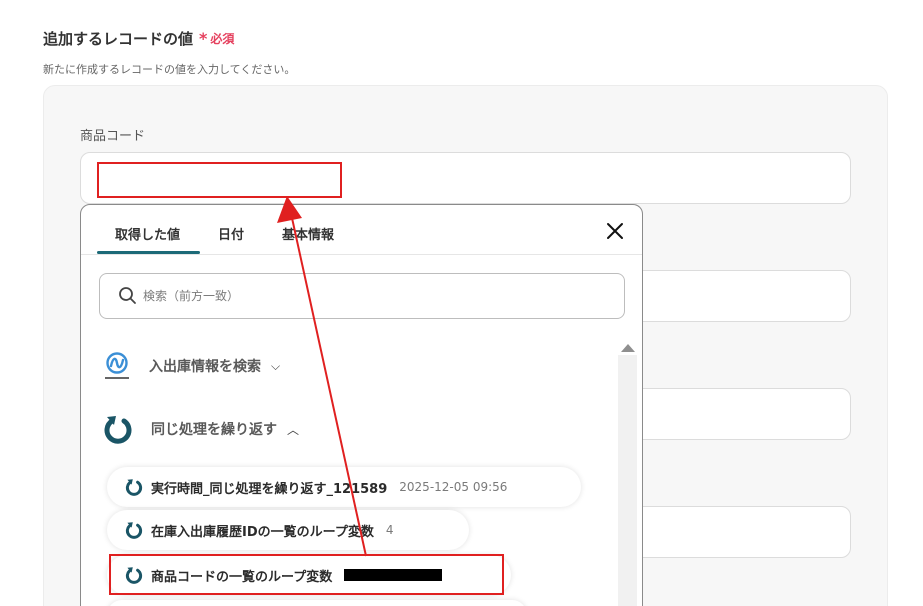 This screenshot has width=923, height=606. What do you see at coordinates (269, 489) in the screenshot?
I see `item-label: 実行時間_同じ処理を繰り返す_121589` at bounding box center [269, 489].